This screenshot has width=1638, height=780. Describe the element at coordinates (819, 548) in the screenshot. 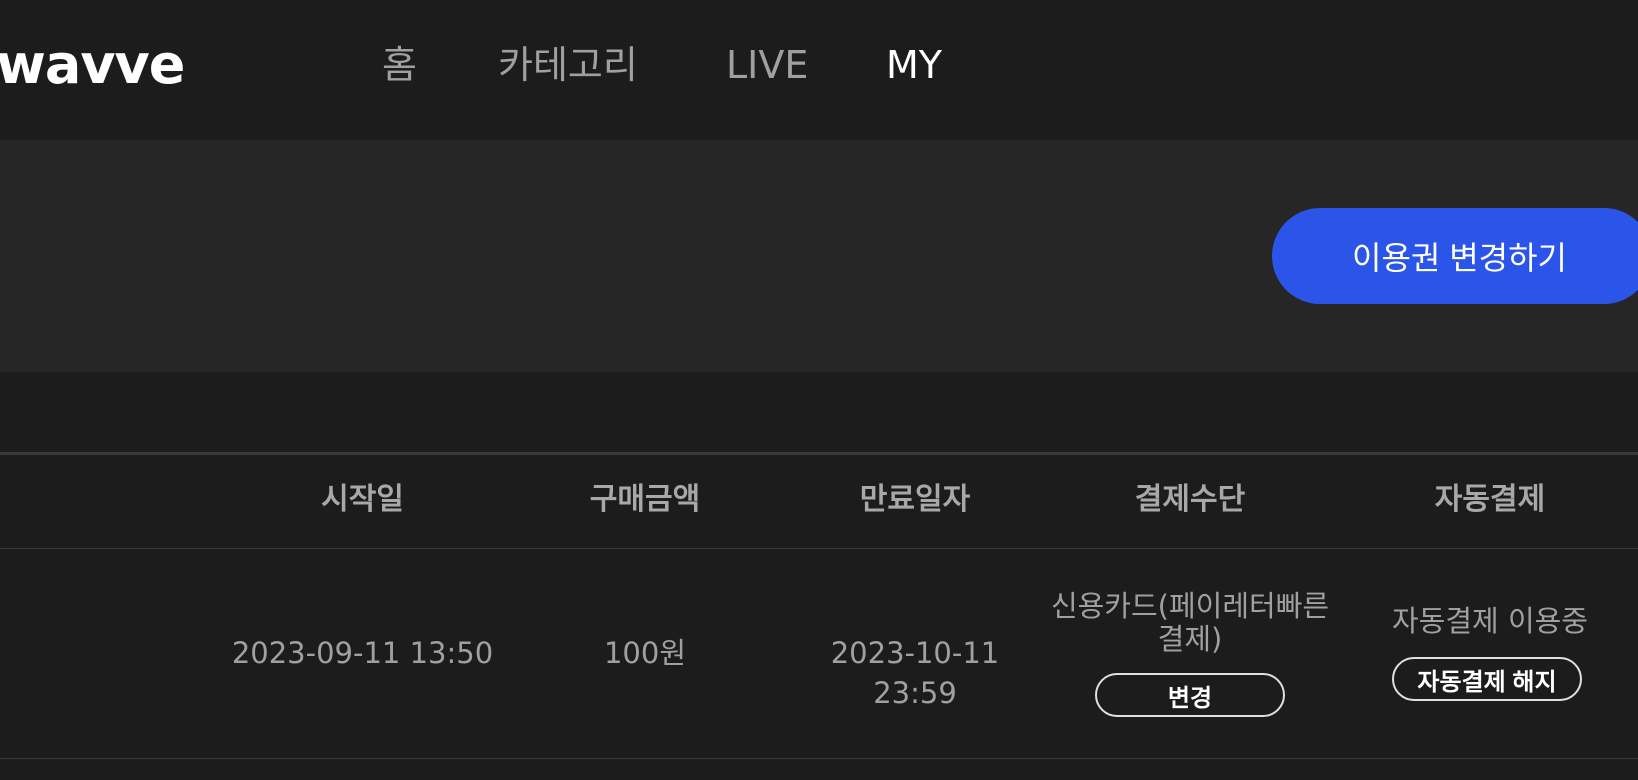

I see `header-row-divider` at that location.